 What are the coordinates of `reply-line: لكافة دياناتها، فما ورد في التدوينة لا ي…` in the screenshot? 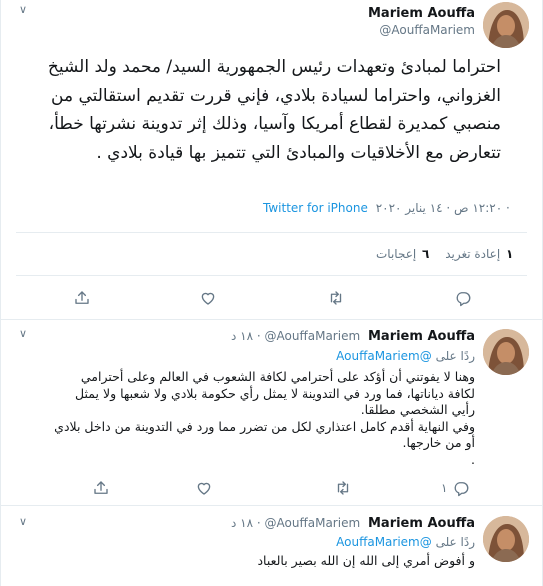 It's located at (275, 393).